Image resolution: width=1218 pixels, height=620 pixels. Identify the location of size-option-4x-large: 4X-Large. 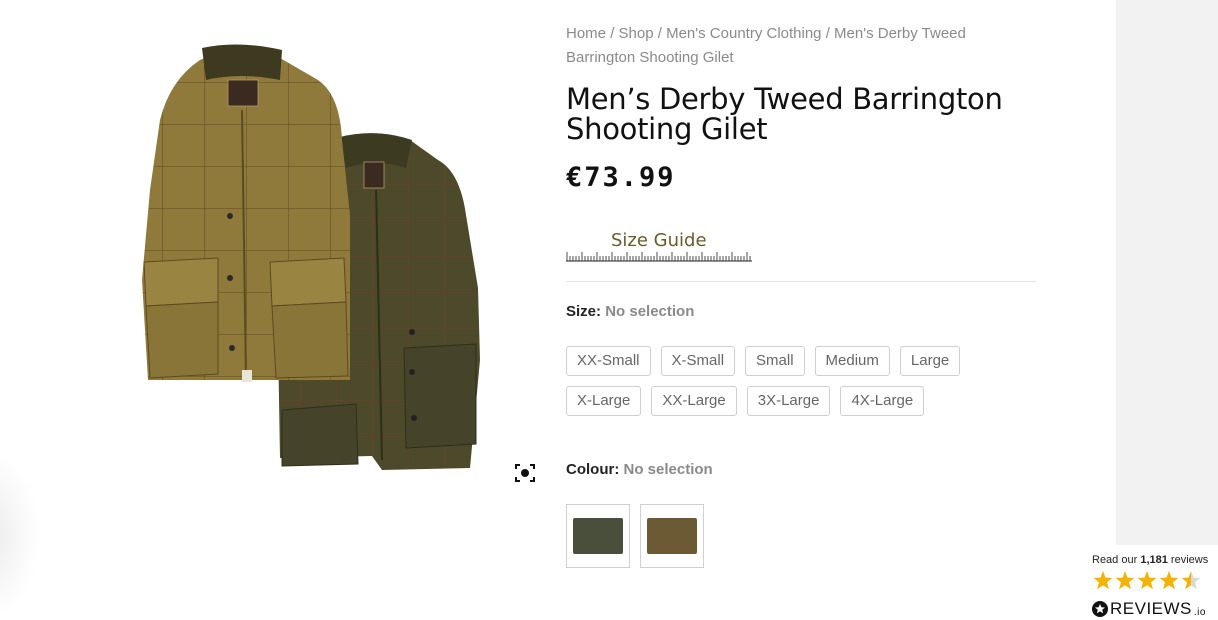
(882, 401).